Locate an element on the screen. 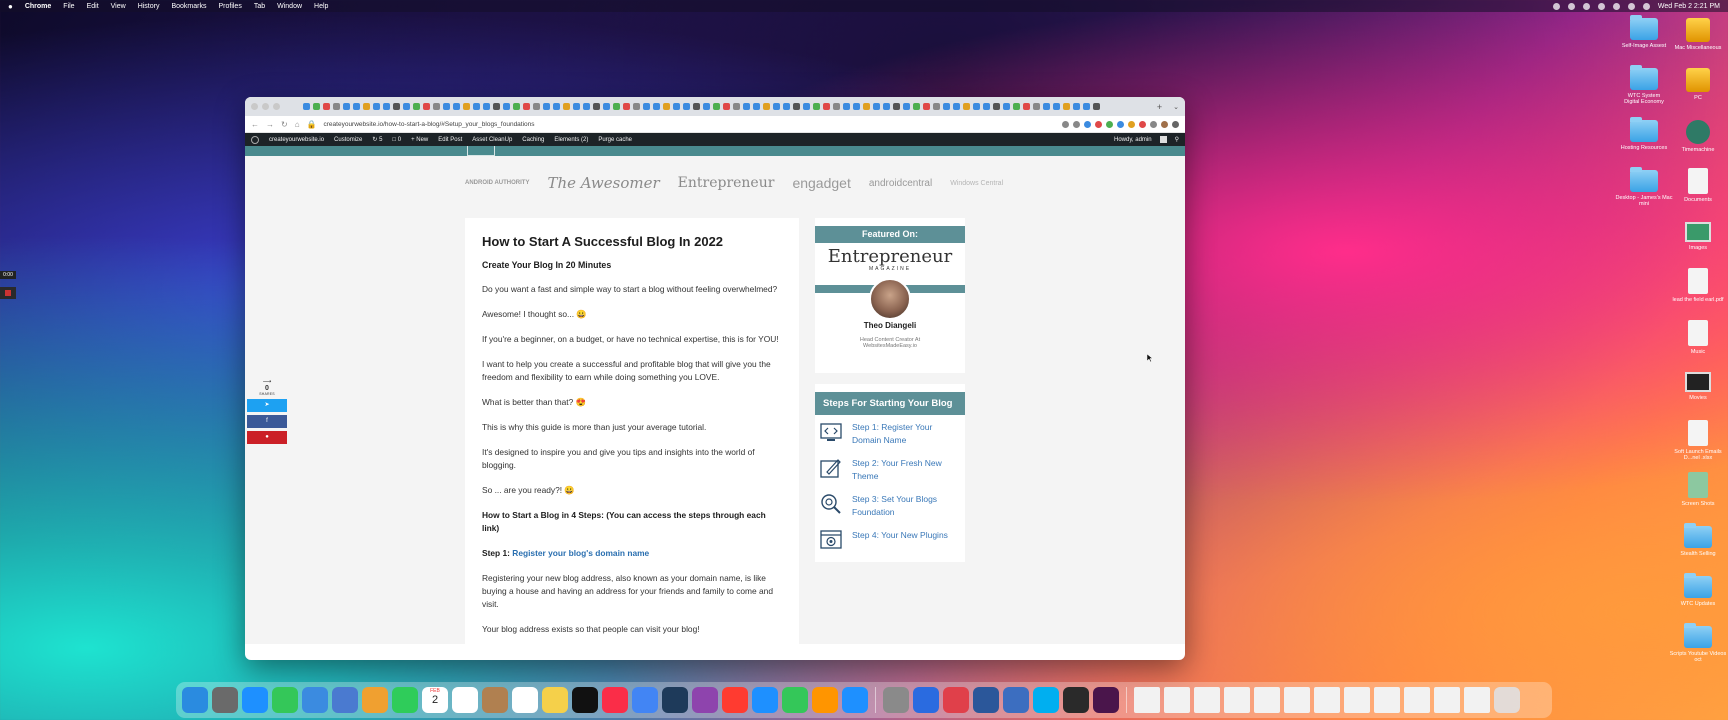 Image resolution: width=1728 pixels, height=720 pixels. step-item-2: Step 2: Your Fresh New Theme is located at coordinates (890, 469).